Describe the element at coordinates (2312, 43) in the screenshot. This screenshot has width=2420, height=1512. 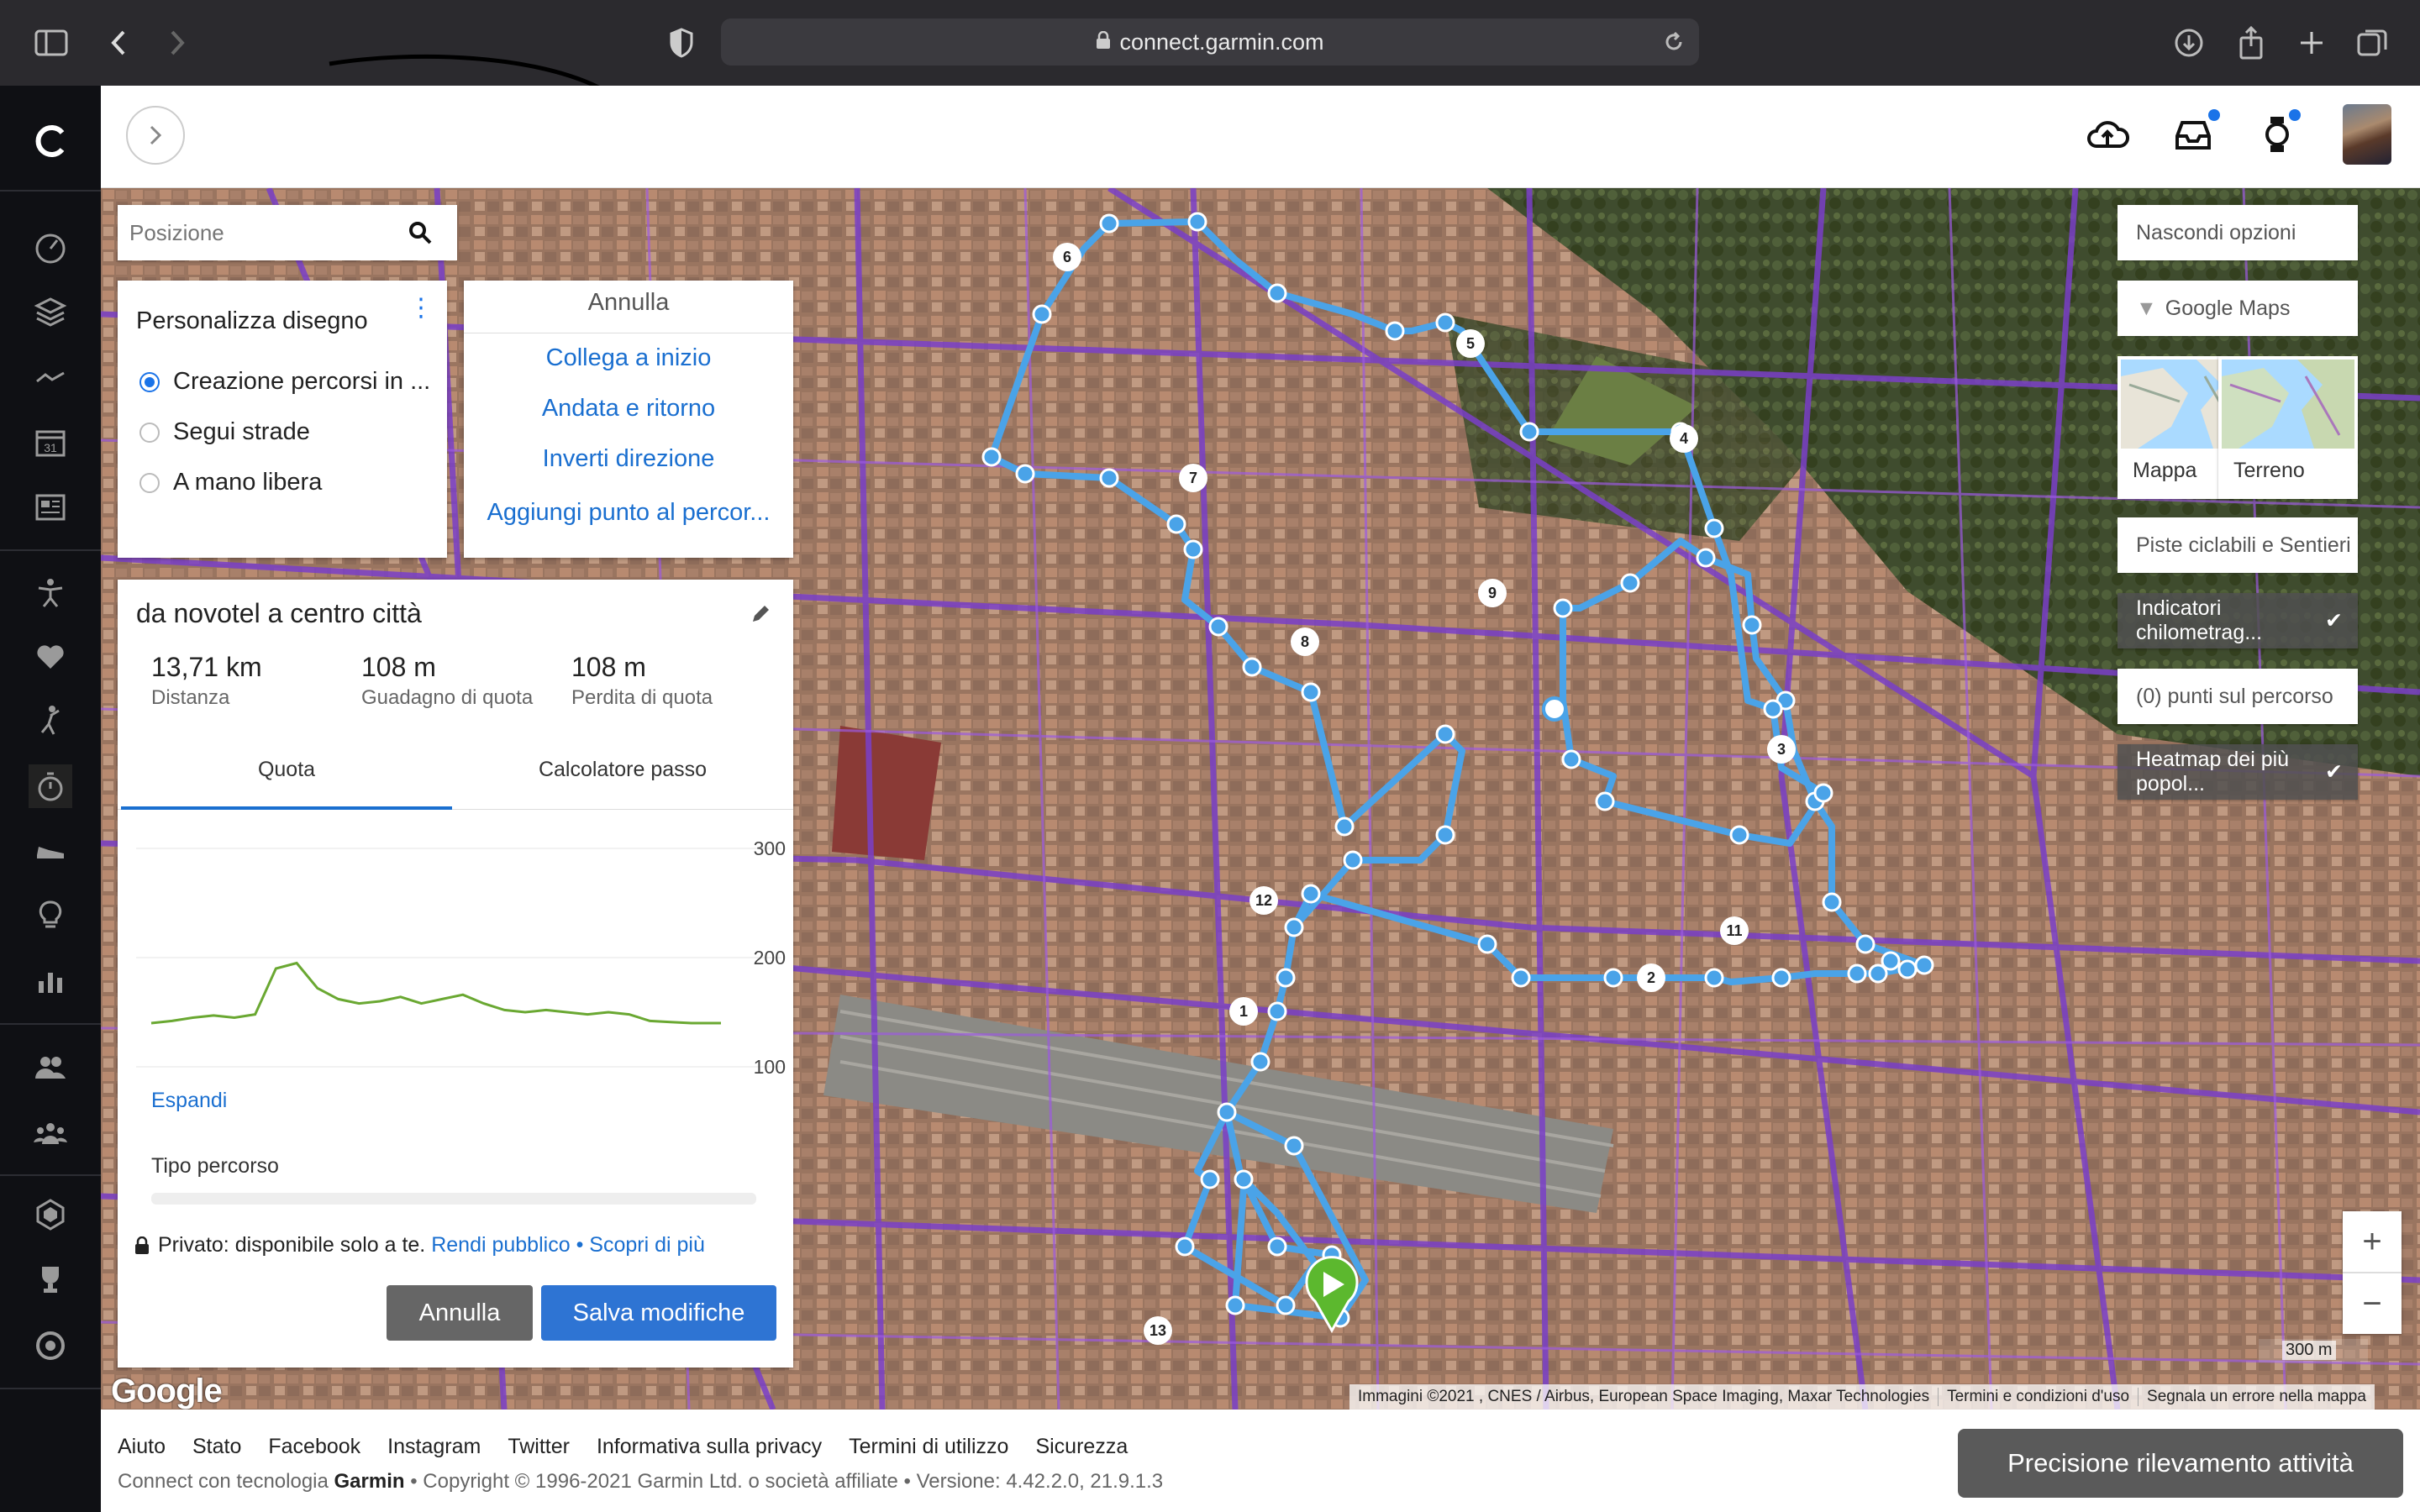
I see `new-tab-icon` at that location.